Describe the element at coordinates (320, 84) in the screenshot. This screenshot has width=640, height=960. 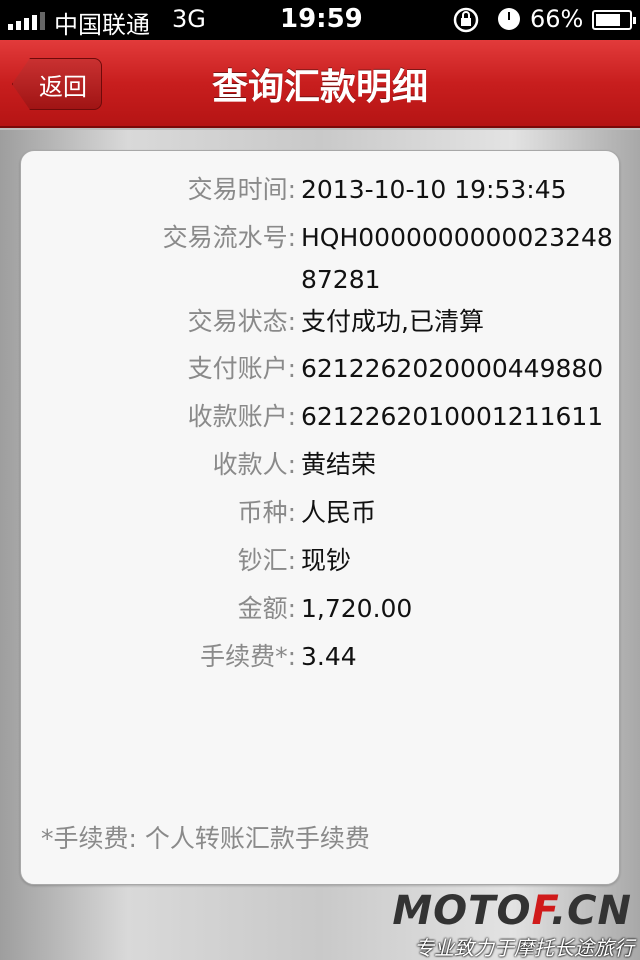
I see `navigation-bar: 查询汇款明细 返回` at that location.